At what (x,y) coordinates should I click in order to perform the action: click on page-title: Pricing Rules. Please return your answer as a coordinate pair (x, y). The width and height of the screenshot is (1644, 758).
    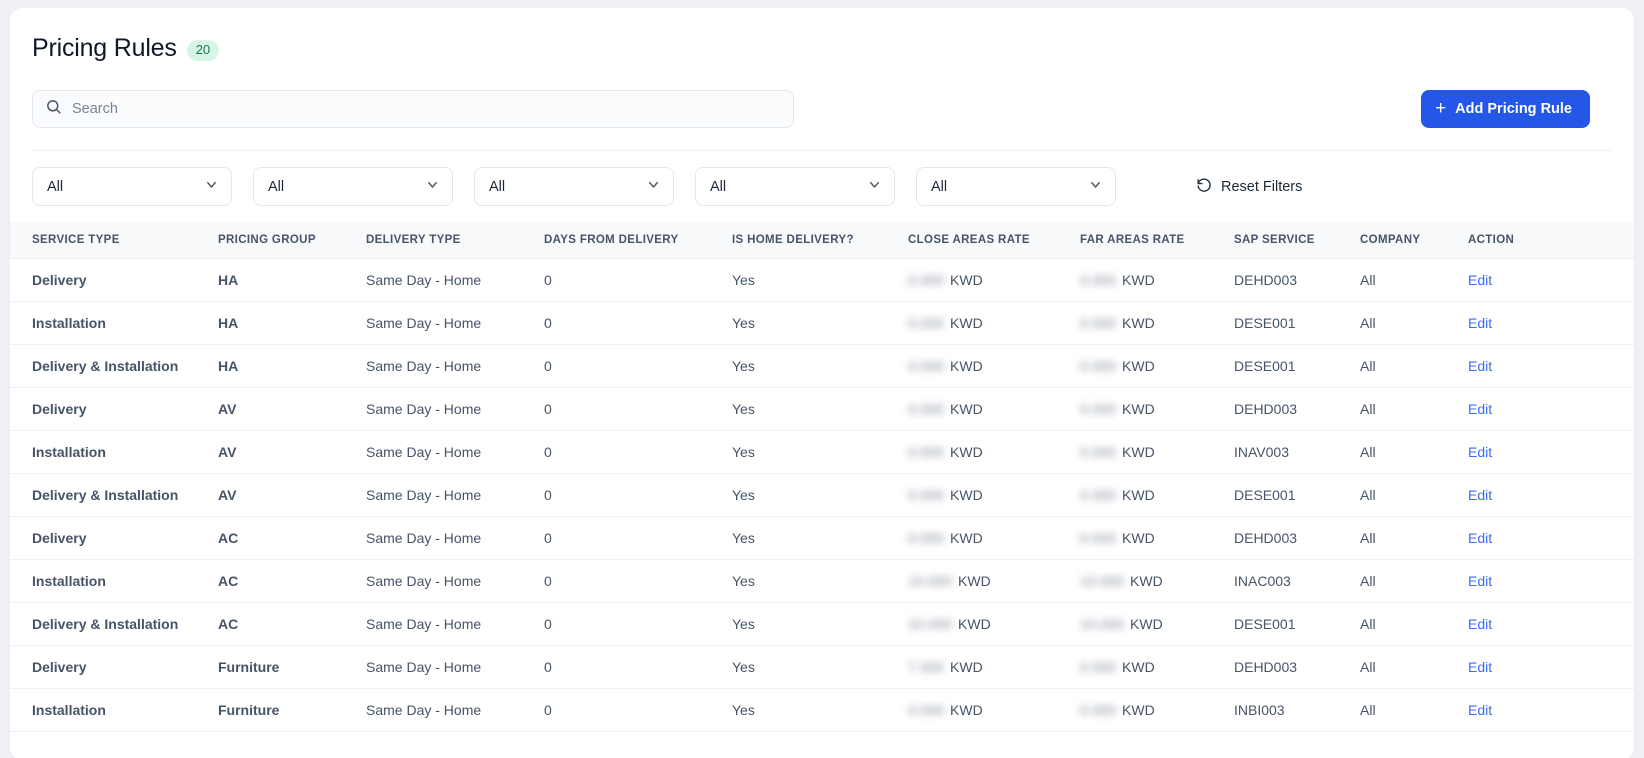
    Looking at the image, I should click on (104, 48).